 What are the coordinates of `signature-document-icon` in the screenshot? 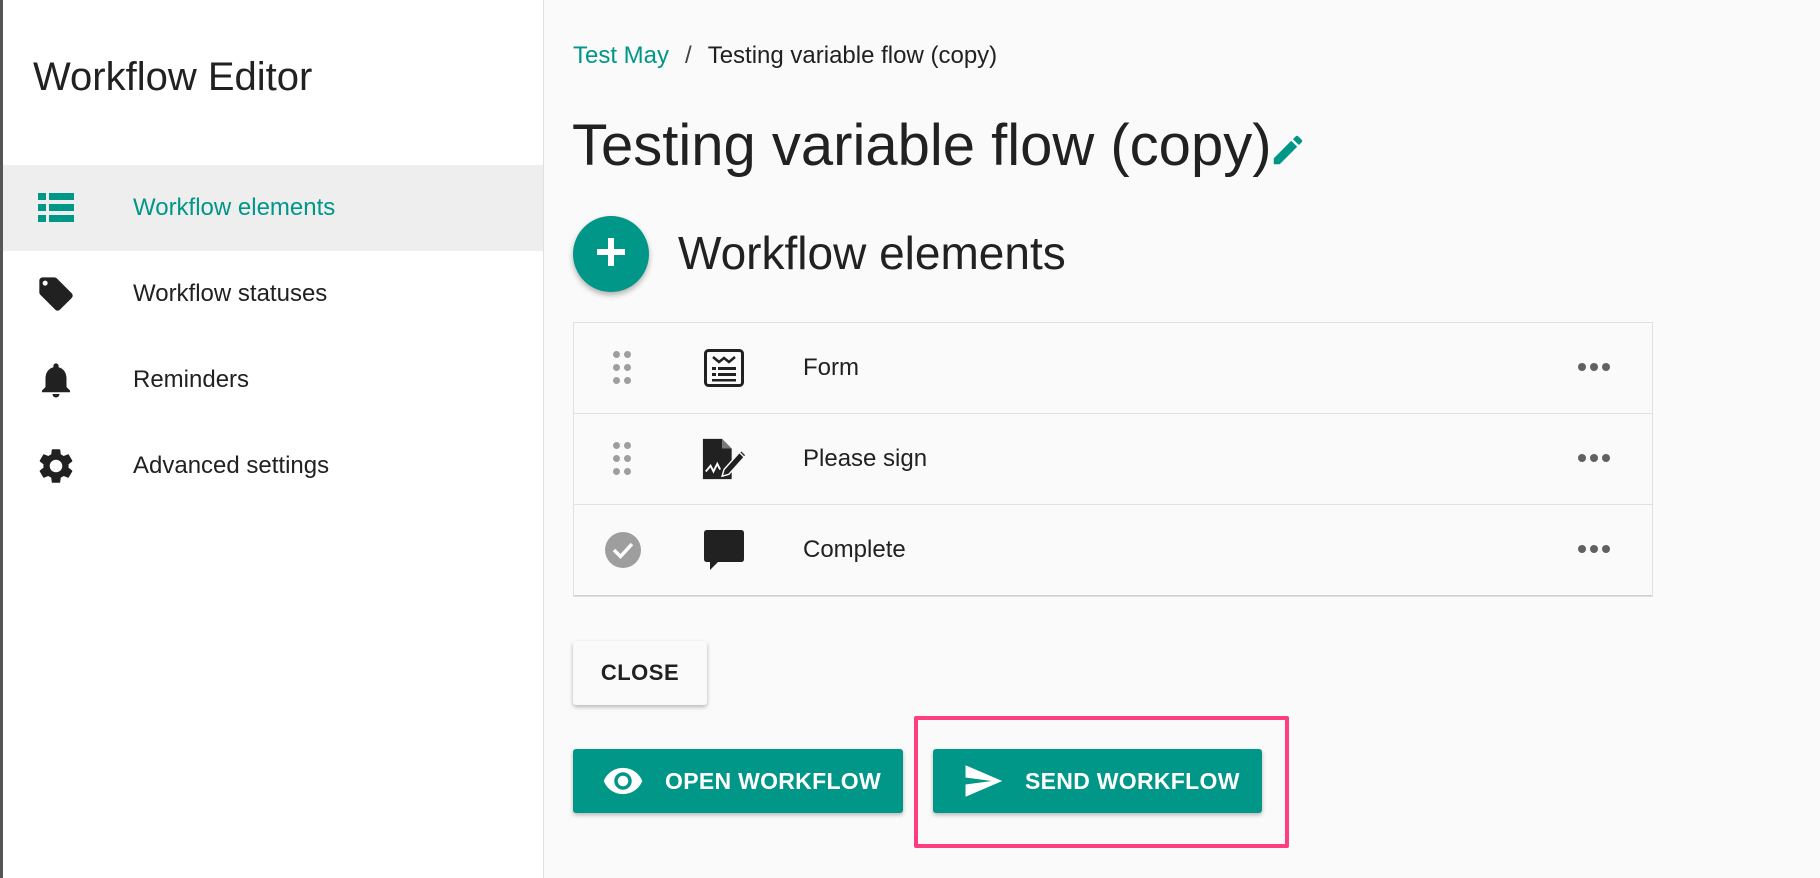 It's located at (724, 459).